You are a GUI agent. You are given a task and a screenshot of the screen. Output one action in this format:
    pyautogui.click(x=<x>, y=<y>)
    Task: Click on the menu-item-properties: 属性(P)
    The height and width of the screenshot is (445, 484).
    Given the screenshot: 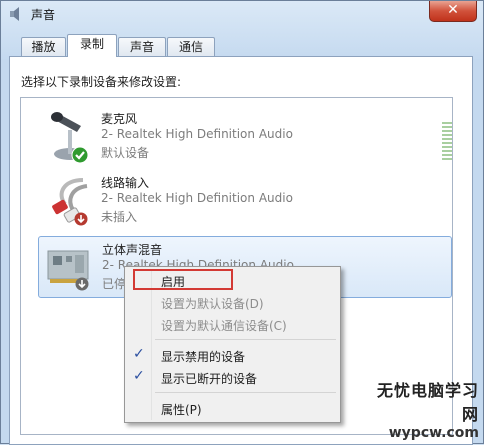 What is the action you would take?
    pyautogui.click(x=232, y=408)
    